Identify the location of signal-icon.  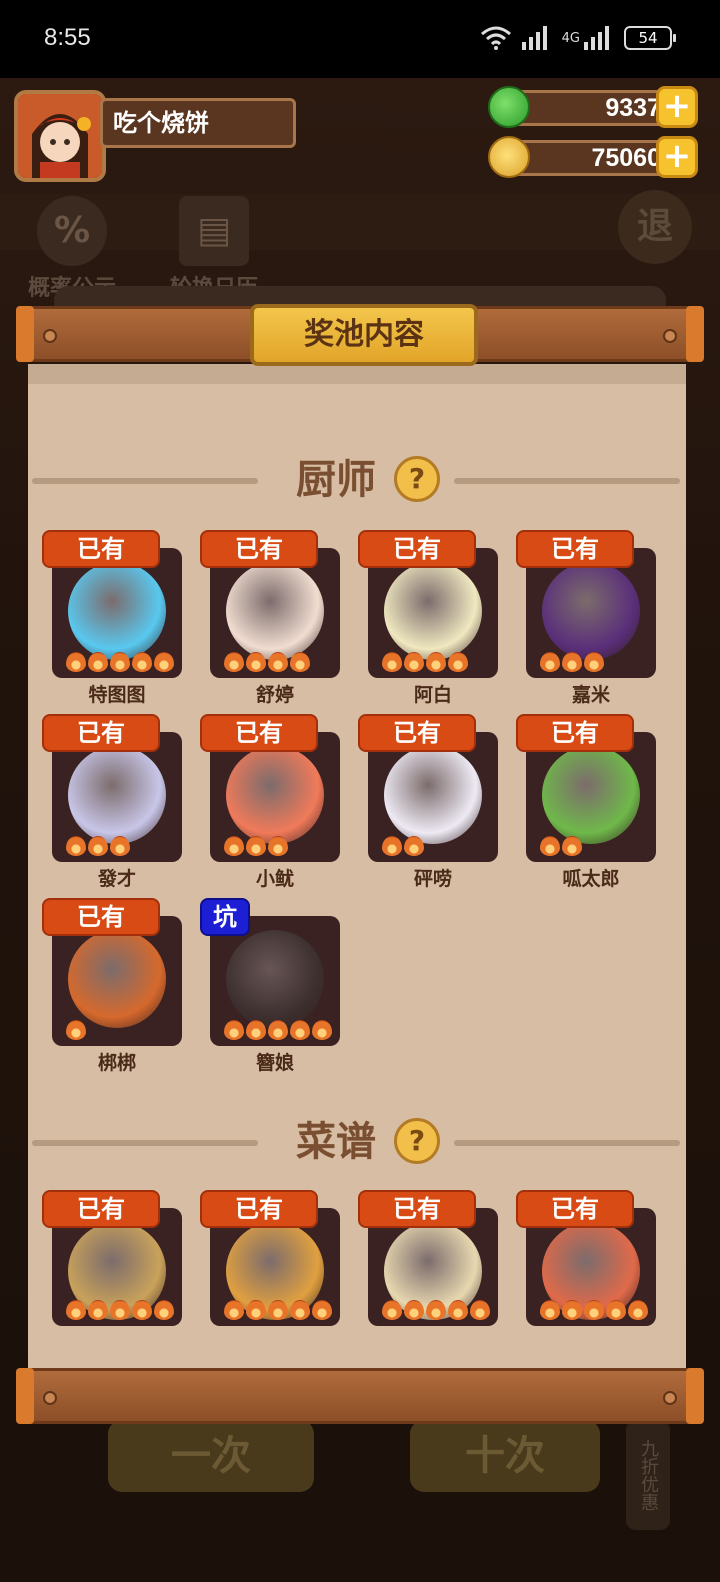
(534, 38).